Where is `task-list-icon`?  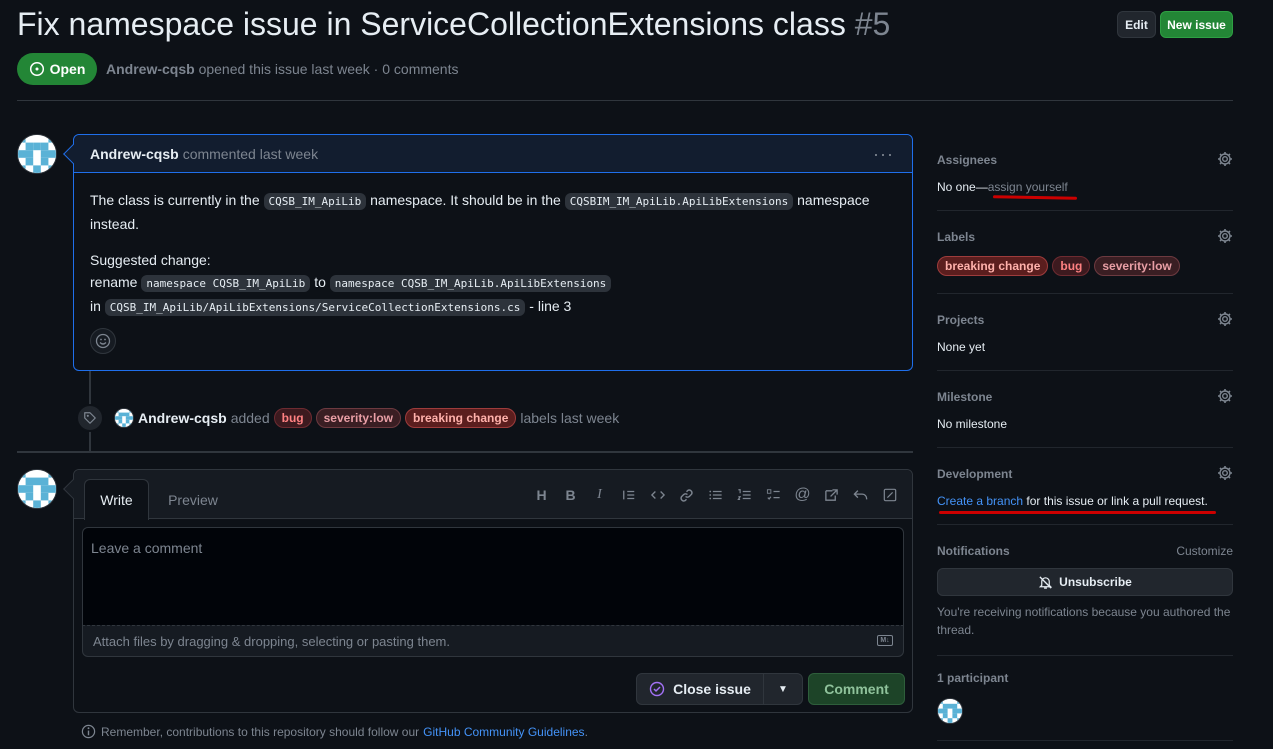
task-list-icon is located at coordinates (773, 495).